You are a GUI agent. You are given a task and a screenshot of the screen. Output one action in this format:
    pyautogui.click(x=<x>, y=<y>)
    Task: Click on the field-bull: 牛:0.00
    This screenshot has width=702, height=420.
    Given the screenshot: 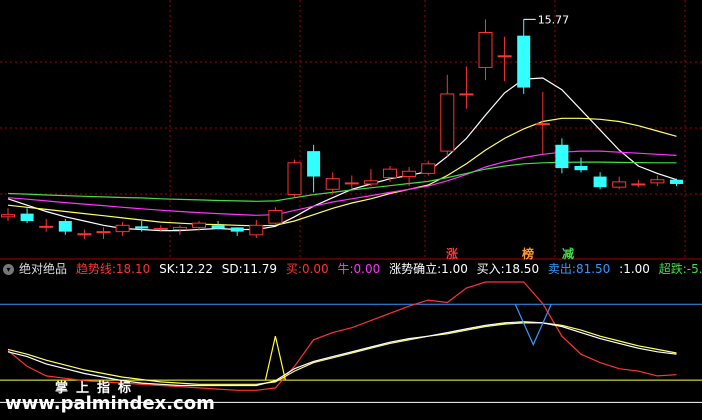 What is the action you would take?
    pyautogui.click(x=359, y=269)
    